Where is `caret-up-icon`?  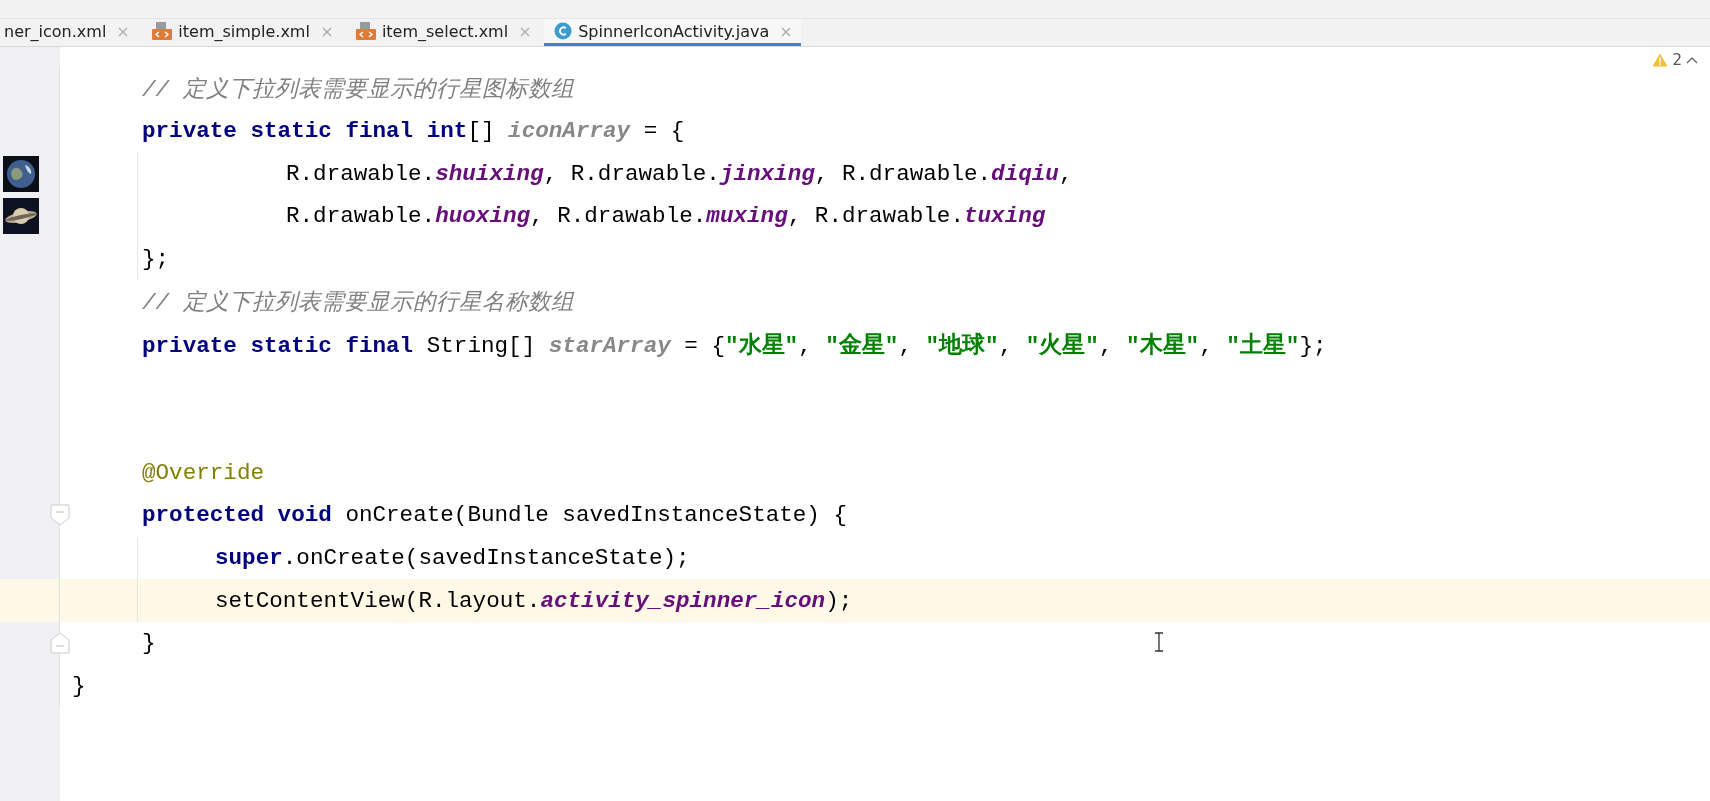 caret-up-icon is located at coordinates (1692, 60).